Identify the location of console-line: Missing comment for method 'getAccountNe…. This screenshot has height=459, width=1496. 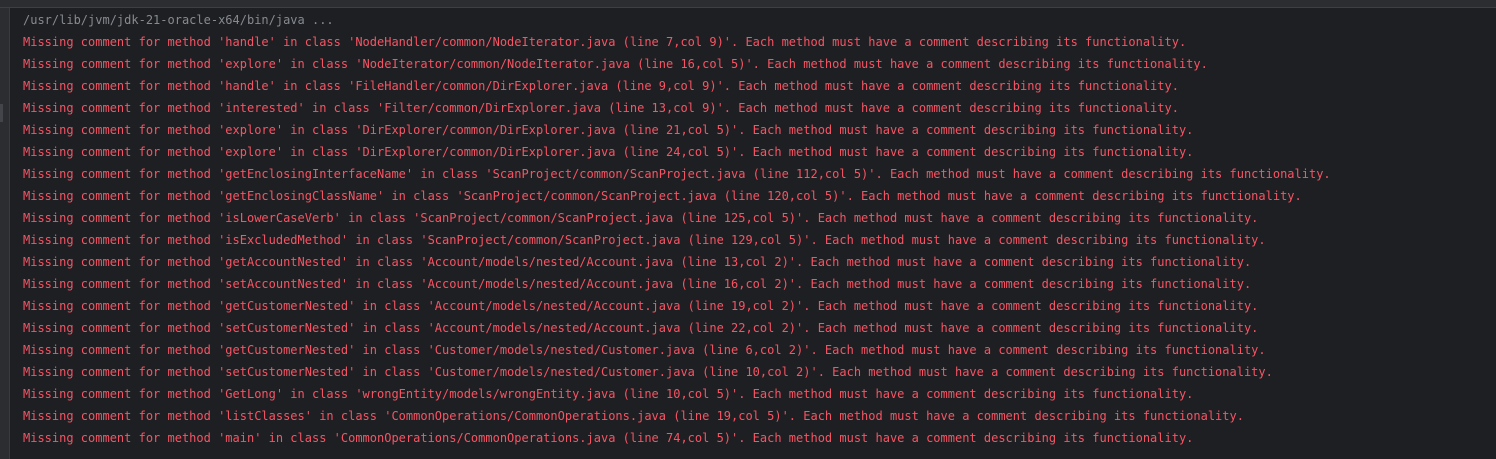
(637, 262).